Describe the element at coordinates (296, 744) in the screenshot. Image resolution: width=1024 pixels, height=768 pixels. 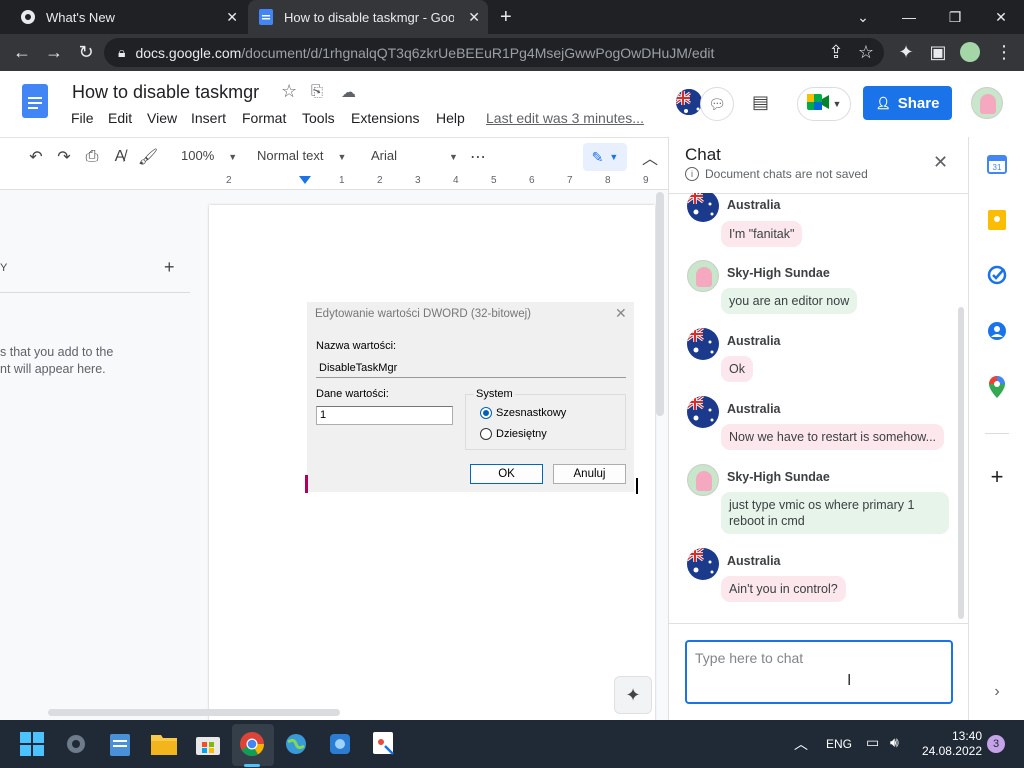
I see `network-globe-icon` at that location.